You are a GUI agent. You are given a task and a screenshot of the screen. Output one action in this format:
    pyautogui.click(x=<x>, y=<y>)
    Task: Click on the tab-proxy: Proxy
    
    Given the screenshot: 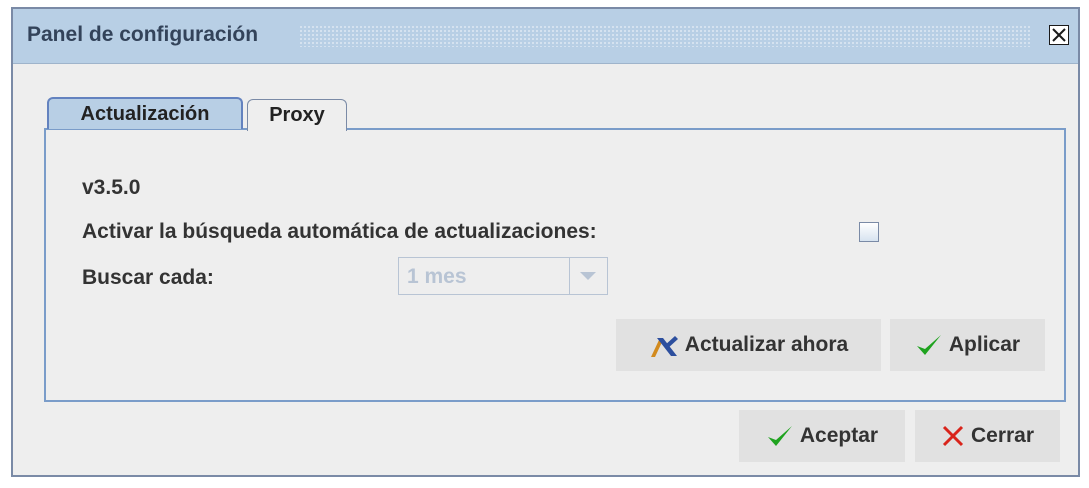 What is the action you would take?
    pyautogui.click(x=297, y=115)
    